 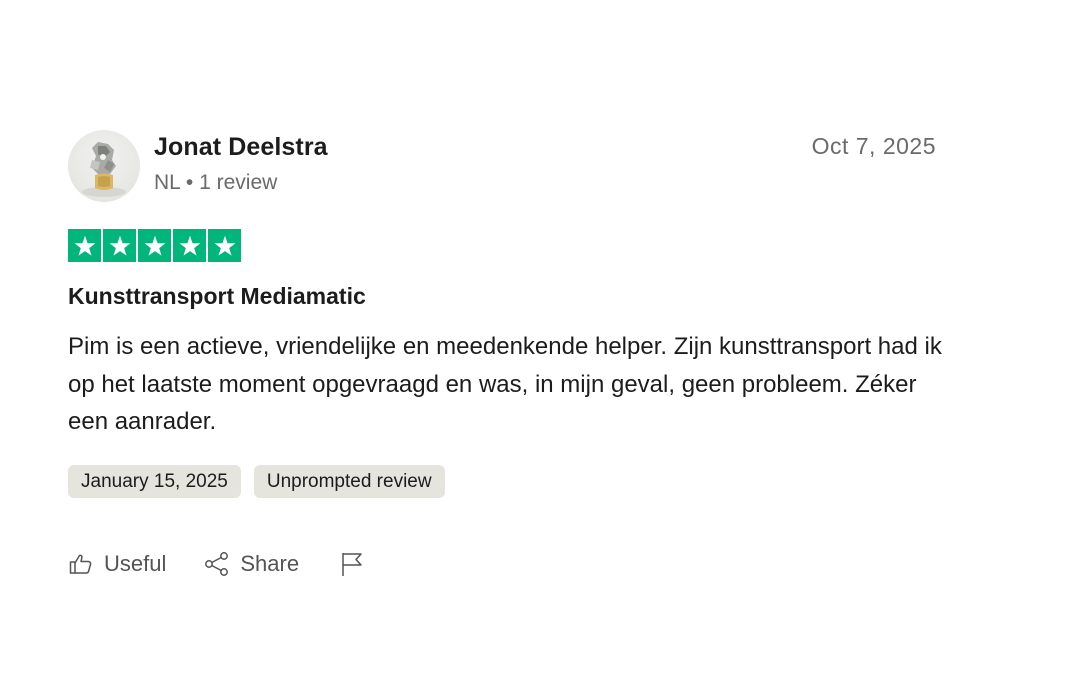 I want to click on useful-label: Useful, so click(x=135, y=563).